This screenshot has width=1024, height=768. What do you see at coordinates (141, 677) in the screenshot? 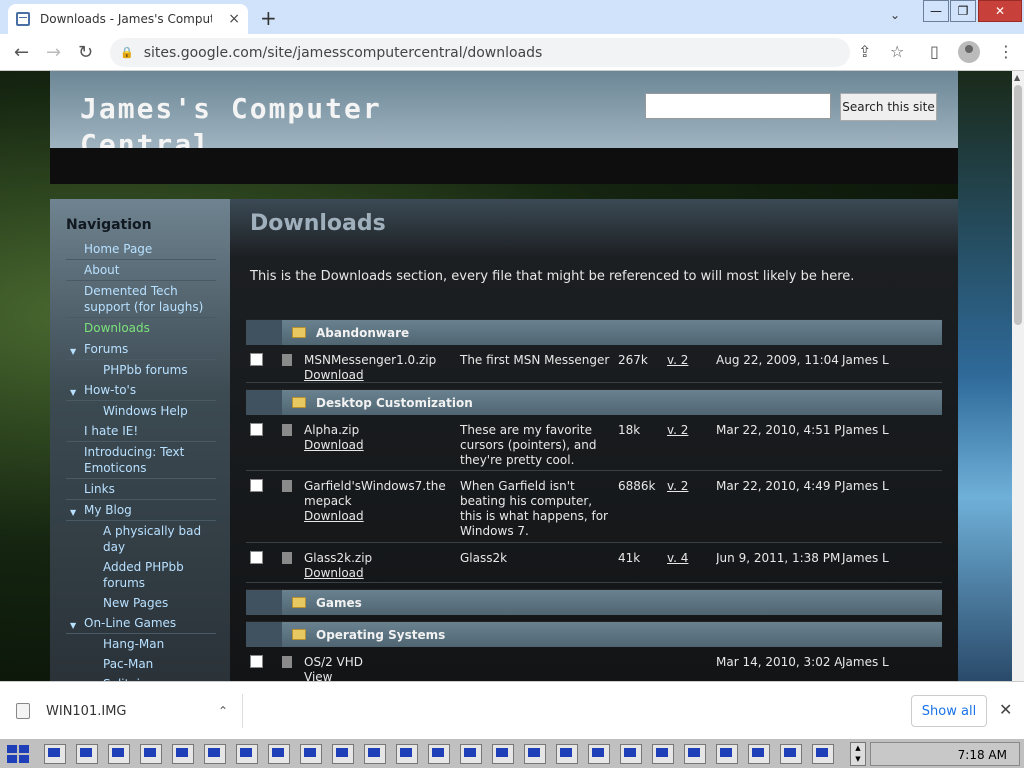
I see `sidebar-item: Solitaire` at bounding box center [141, 677].